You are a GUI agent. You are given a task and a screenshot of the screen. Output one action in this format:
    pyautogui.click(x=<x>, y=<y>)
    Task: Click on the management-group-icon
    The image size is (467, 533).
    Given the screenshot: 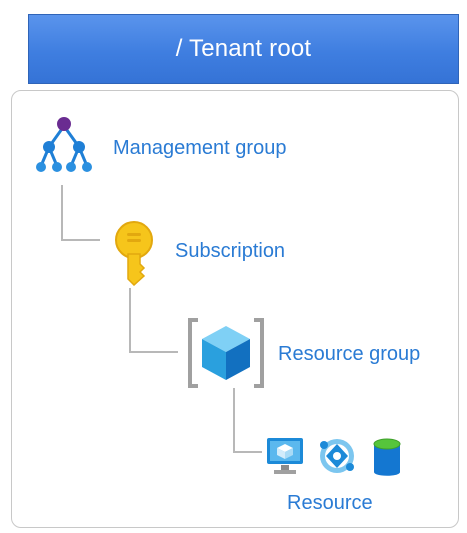 What is the action you would take?
    pyautogui.click(x=64, y=144)
    